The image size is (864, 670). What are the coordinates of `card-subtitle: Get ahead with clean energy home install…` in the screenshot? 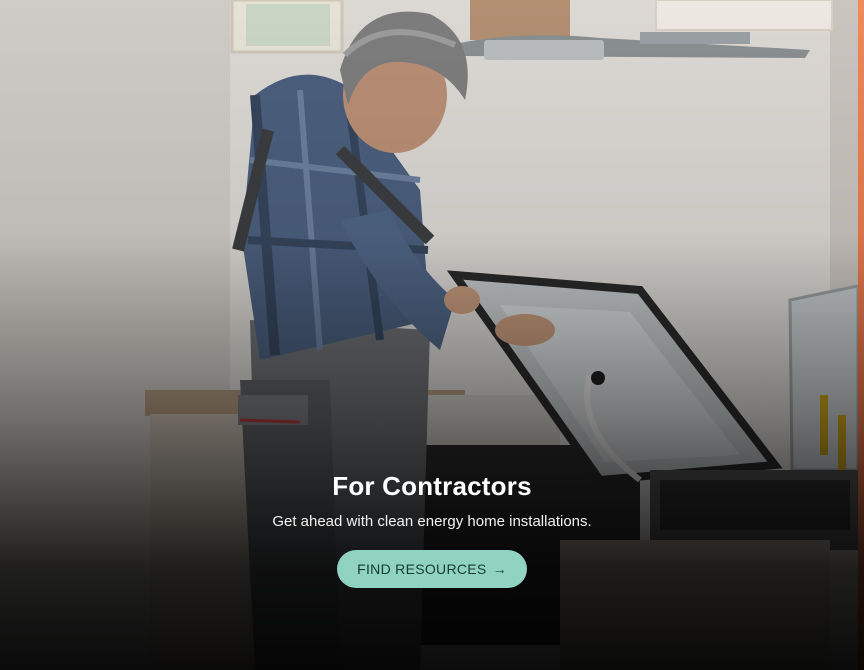 It's located at (432, 521).